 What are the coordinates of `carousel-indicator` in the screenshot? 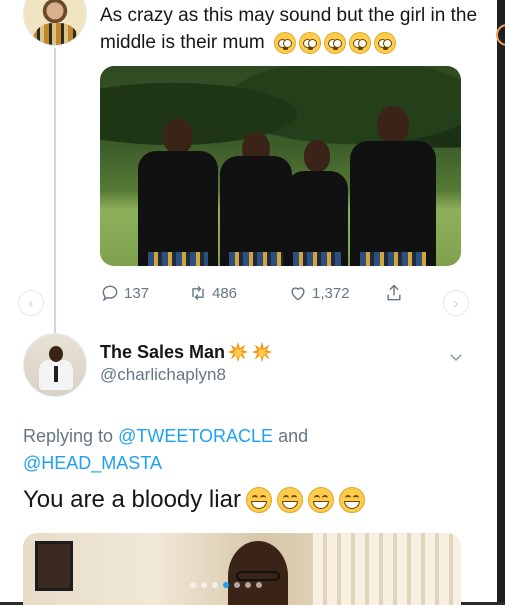 It's located at (226, 585).